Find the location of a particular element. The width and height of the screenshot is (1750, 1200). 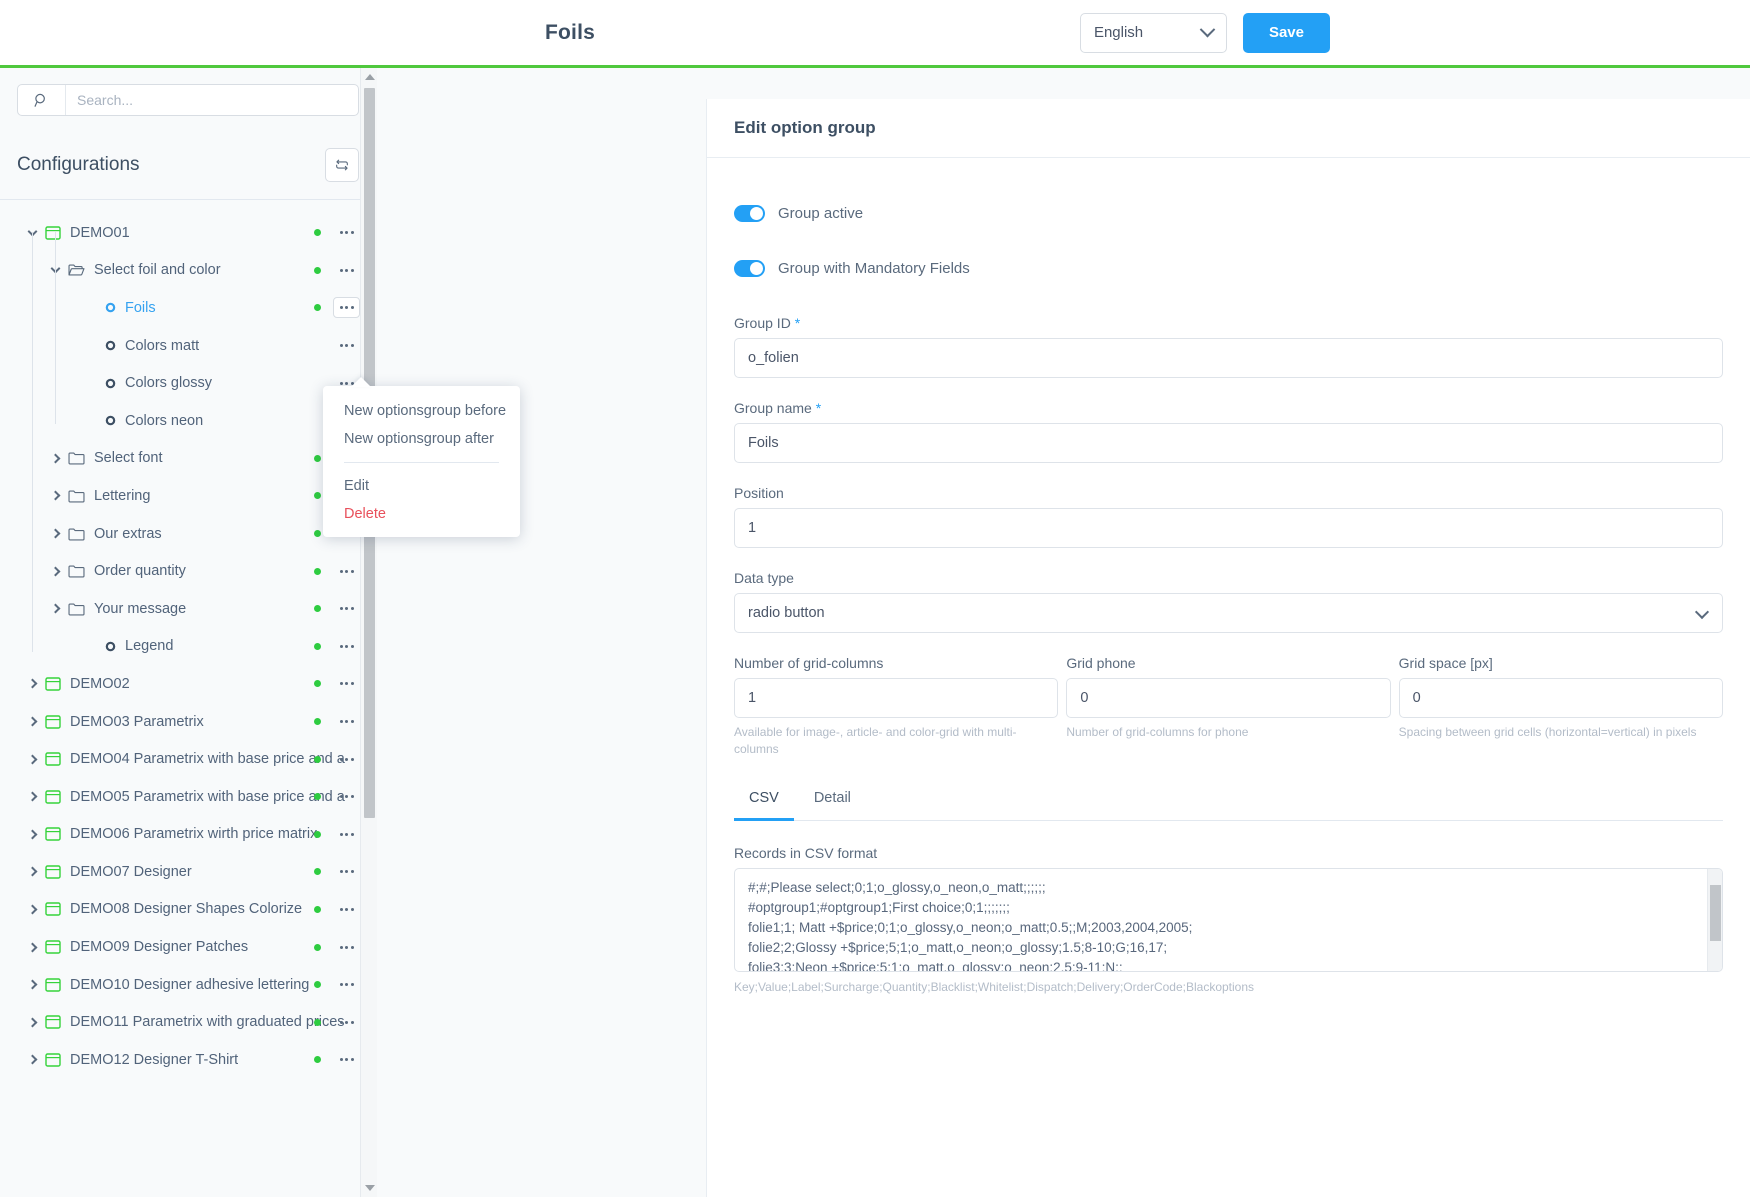

scroll-up-icon is located at coordinates (370, 77).